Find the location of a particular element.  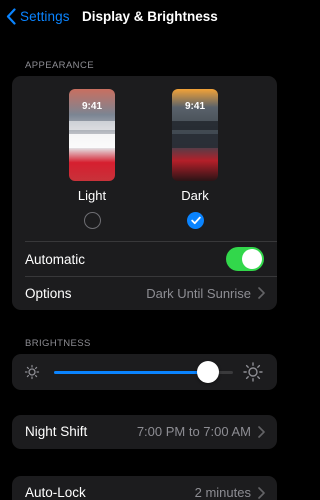

light-mode-radio is located at coordinates (92, 220).